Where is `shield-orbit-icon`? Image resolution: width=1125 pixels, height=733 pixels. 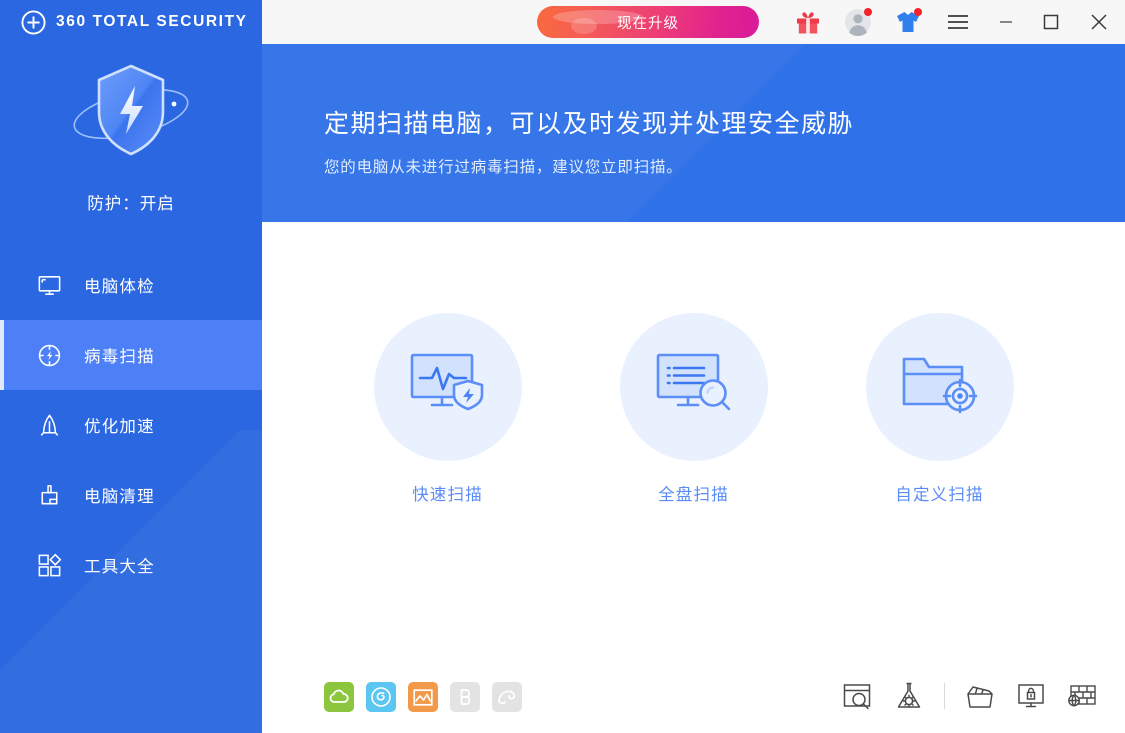 shield-orbit-icon is located at coordinates (131, 112).